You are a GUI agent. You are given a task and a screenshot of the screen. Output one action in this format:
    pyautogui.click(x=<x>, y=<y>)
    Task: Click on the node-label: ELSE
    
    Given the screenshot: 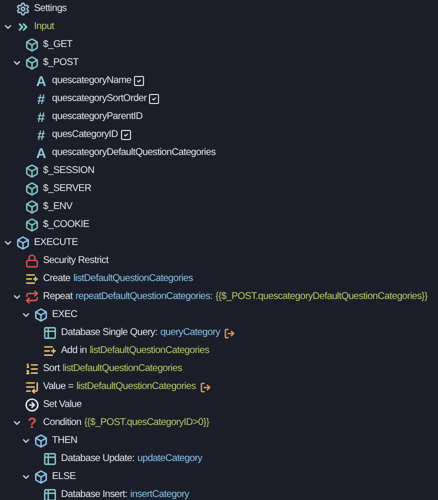 What is the action you would take?
    pyautogui.click(x=64, y=477)
    